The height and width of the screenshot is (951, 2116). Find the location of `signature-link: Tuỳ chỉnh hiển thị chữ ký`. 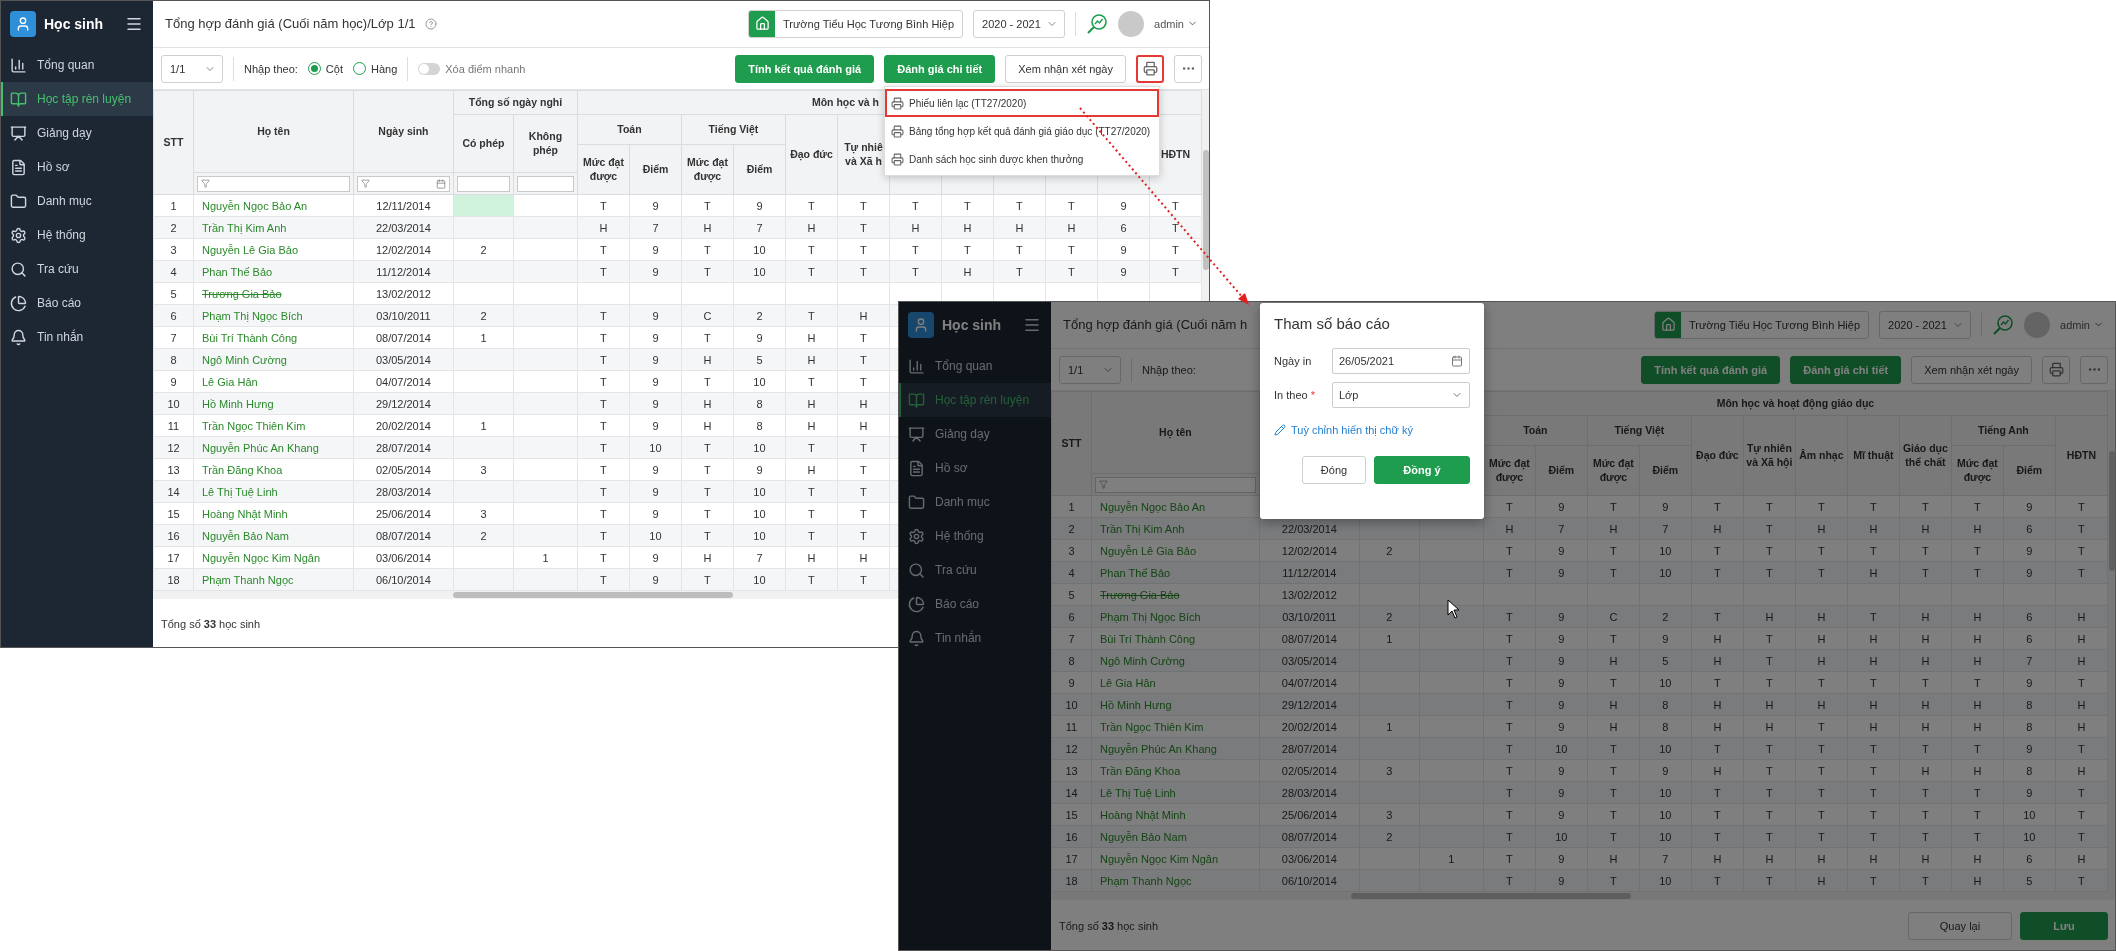

signature-link: Tuỳ chỉnh hiển thị chữ ký is located at coordinates (1352, 430).